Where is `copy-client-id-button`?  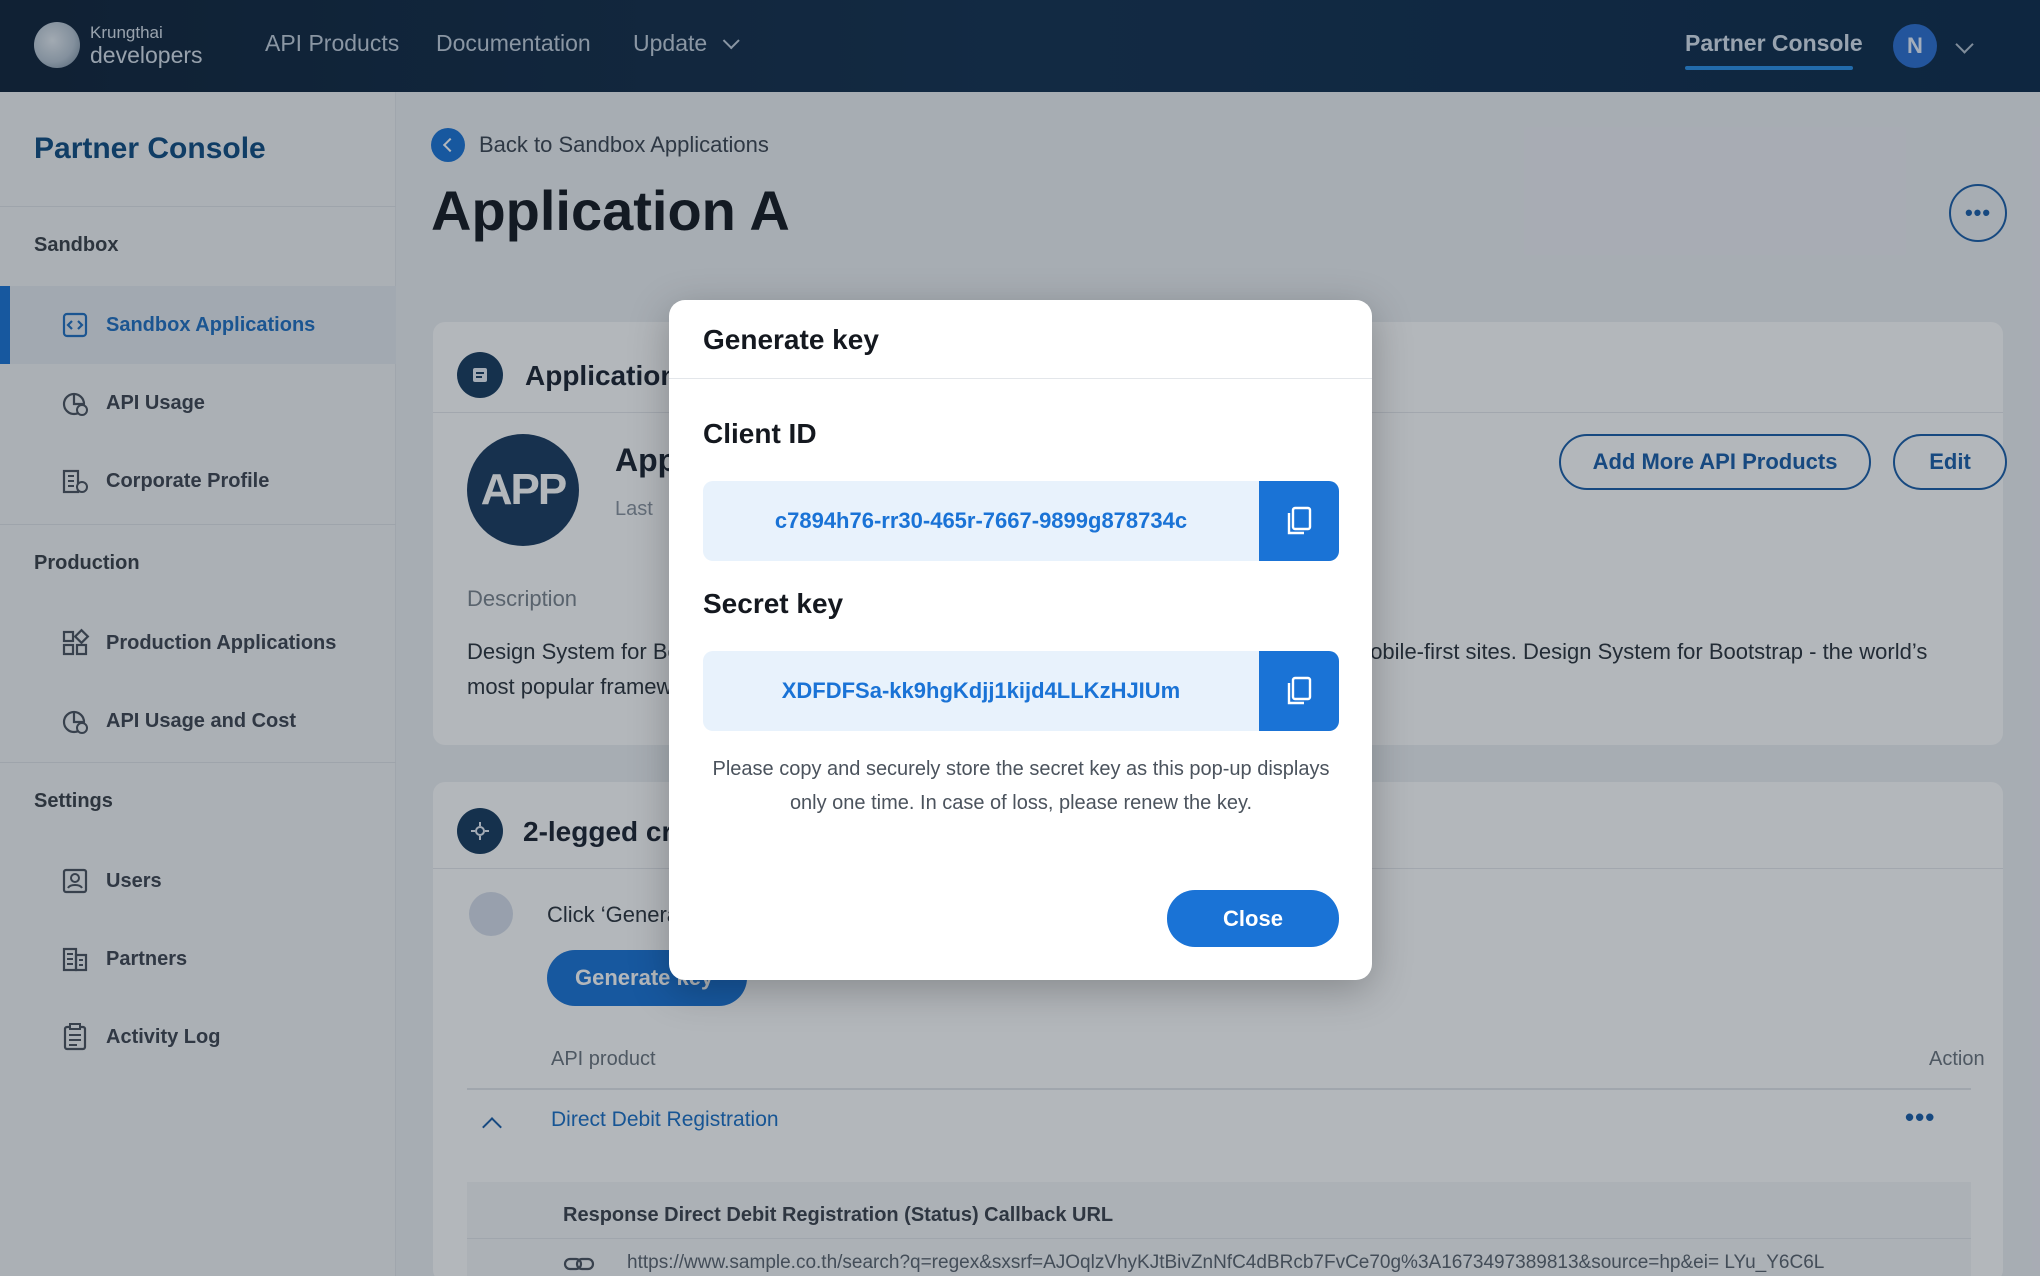
copy-client-id-button is located at coordinates (1299, 521).